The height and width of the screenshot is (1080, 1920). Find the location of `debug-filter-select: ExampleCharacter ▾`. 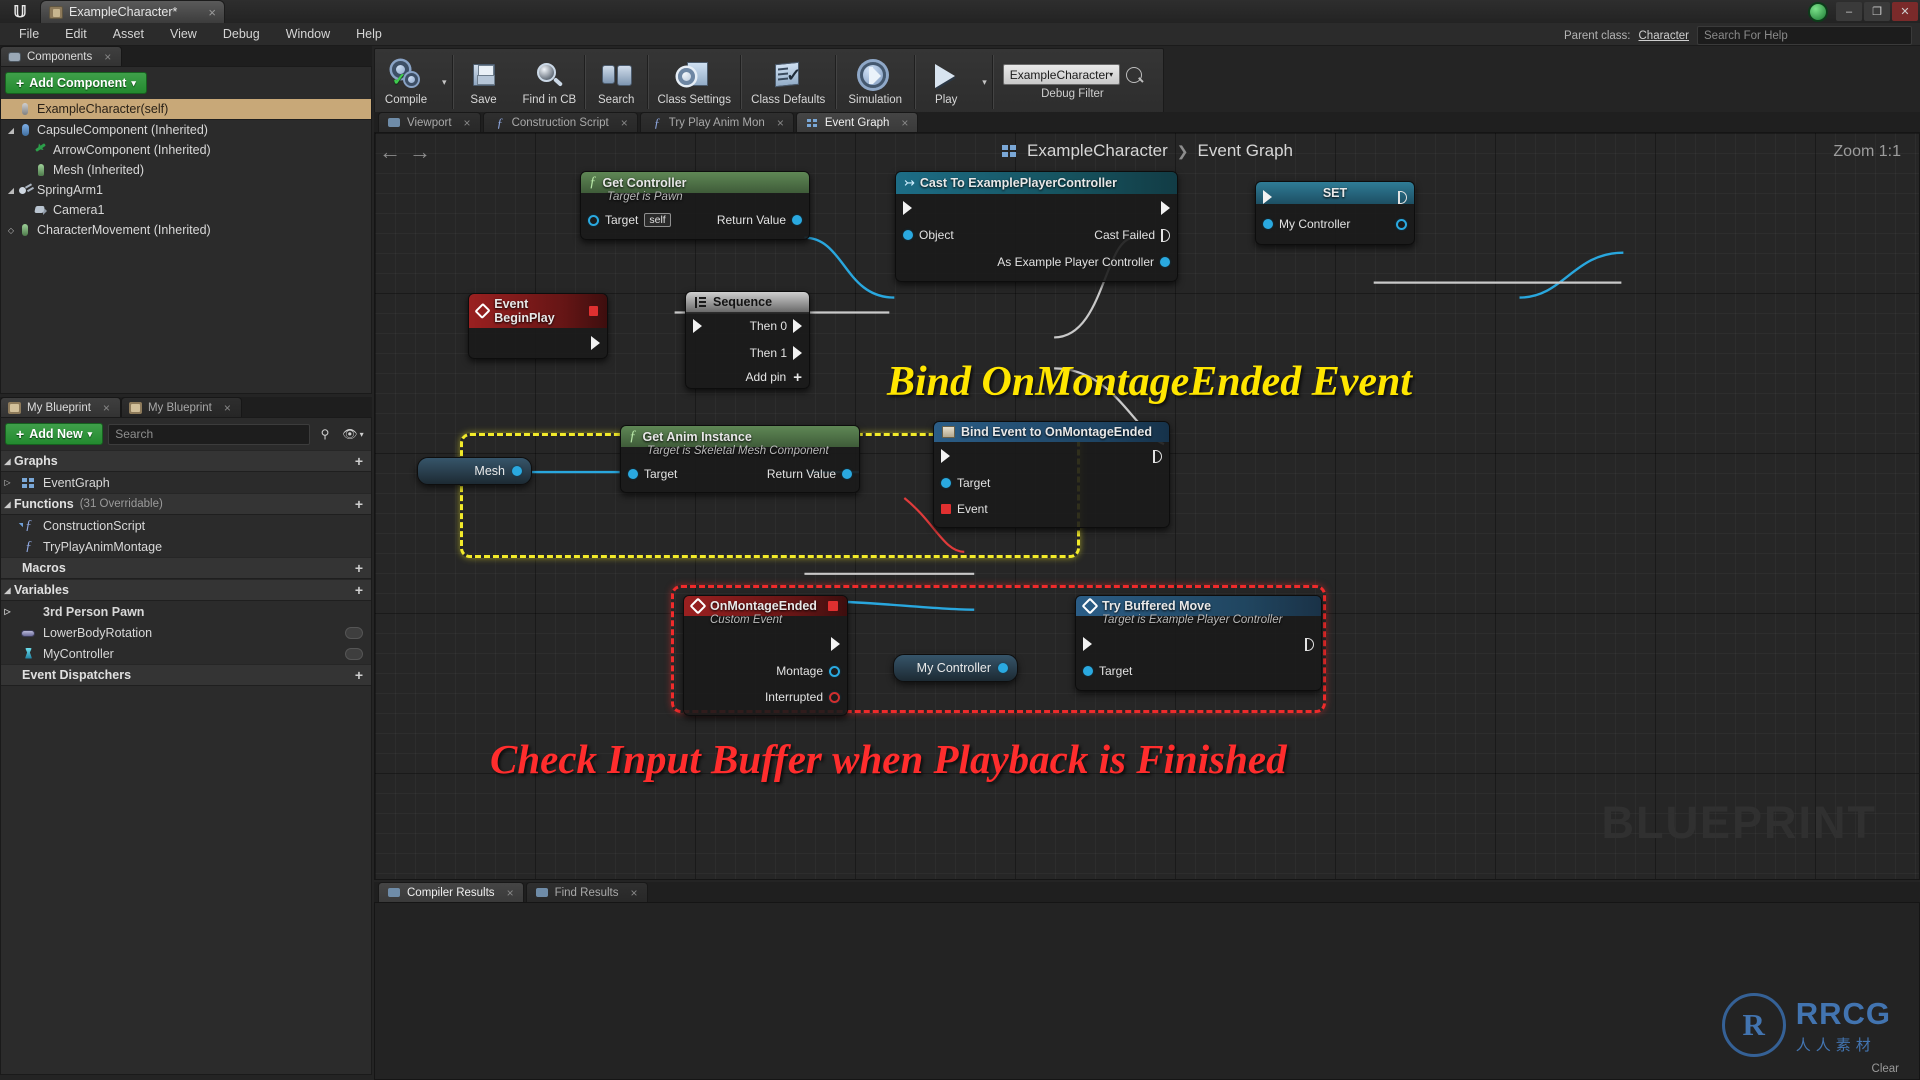

debug-filter-select: ExampleCharacter ▾ is located at coordinates (1061, 74).